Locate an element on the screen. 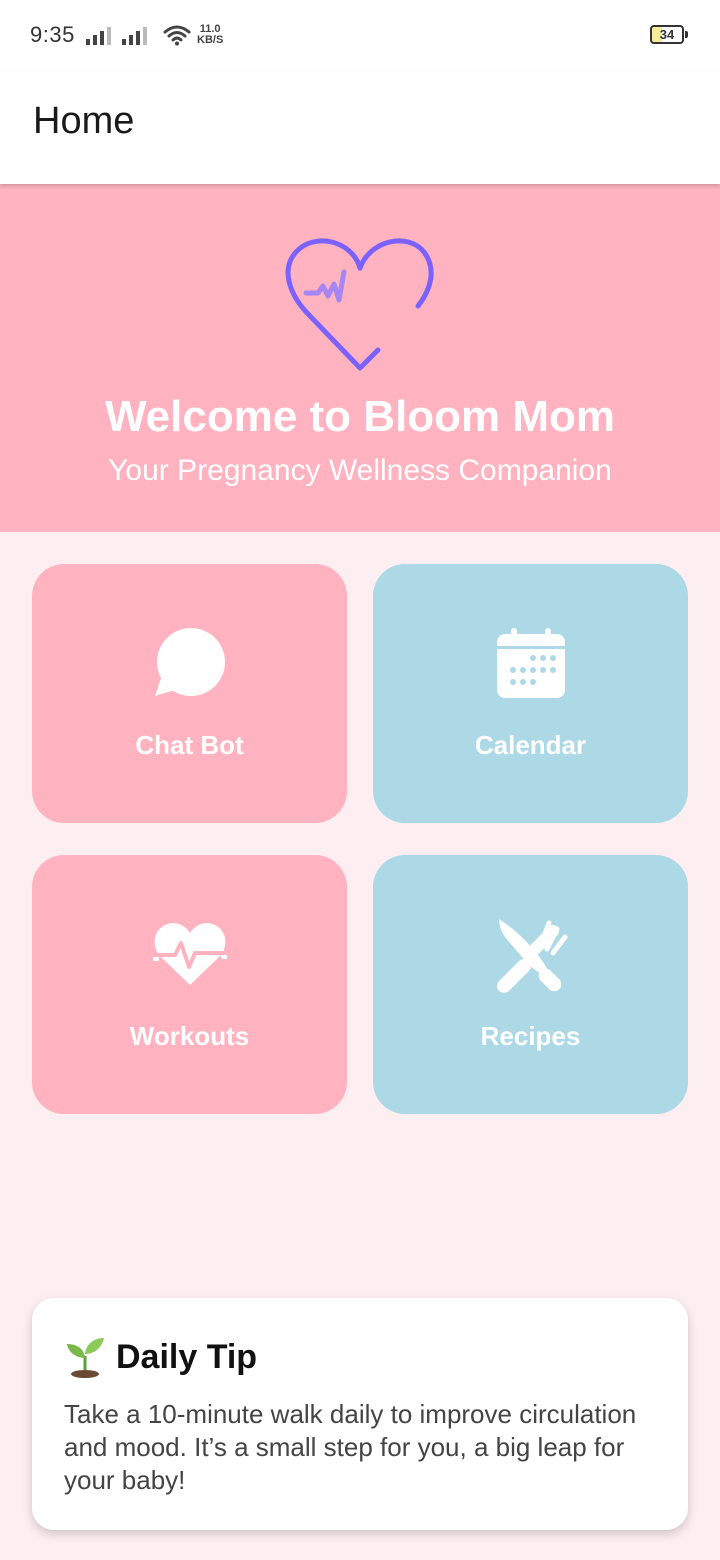  status-time: 9:35 is located at coordinates (52, 34).